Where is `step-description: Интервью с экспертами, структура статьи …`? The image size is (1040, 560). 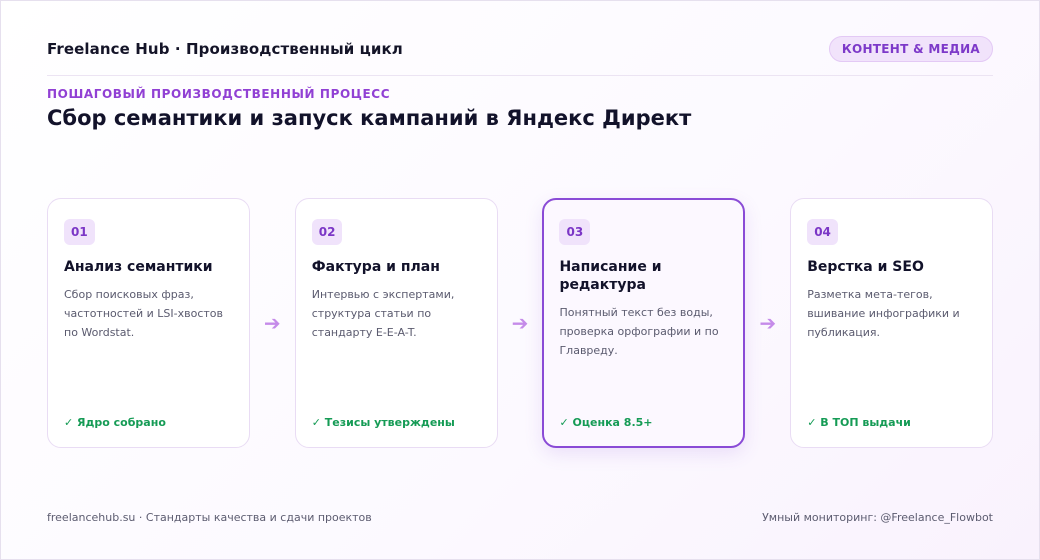
step-description: Интервью с экспертами, структура статьи … is located at coordinates (383, 313).